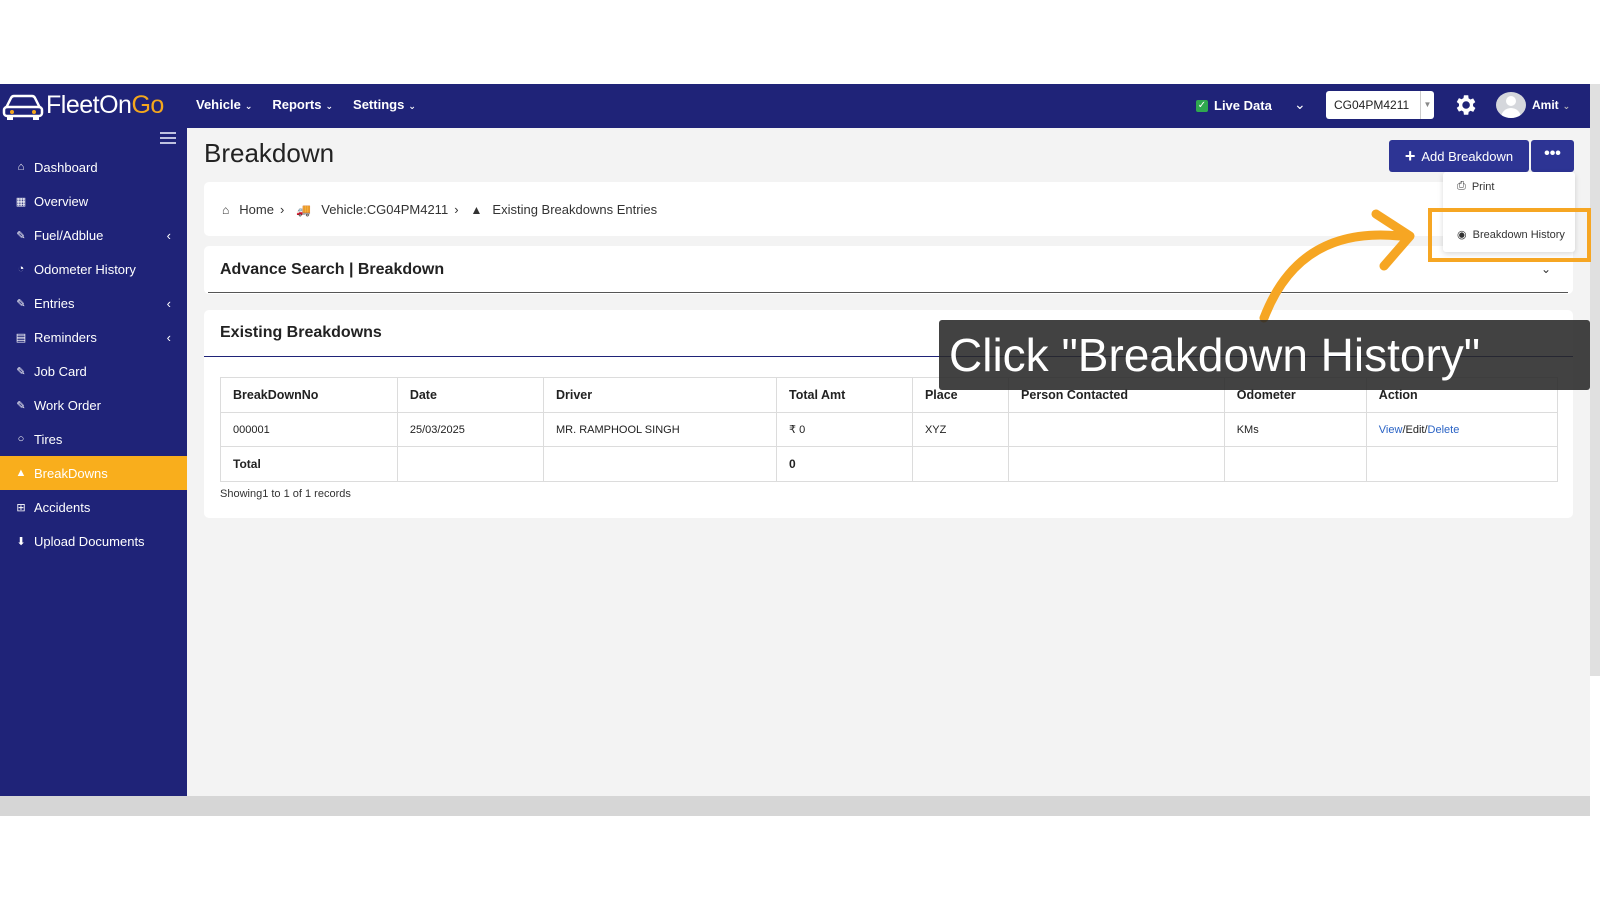 Image resolution: width=1600 pixels, height=900 pixels. Describe the element at coordinates (1475, 186) in the screenshot. I see `menu-item-print: ⎙ Print` at that location.